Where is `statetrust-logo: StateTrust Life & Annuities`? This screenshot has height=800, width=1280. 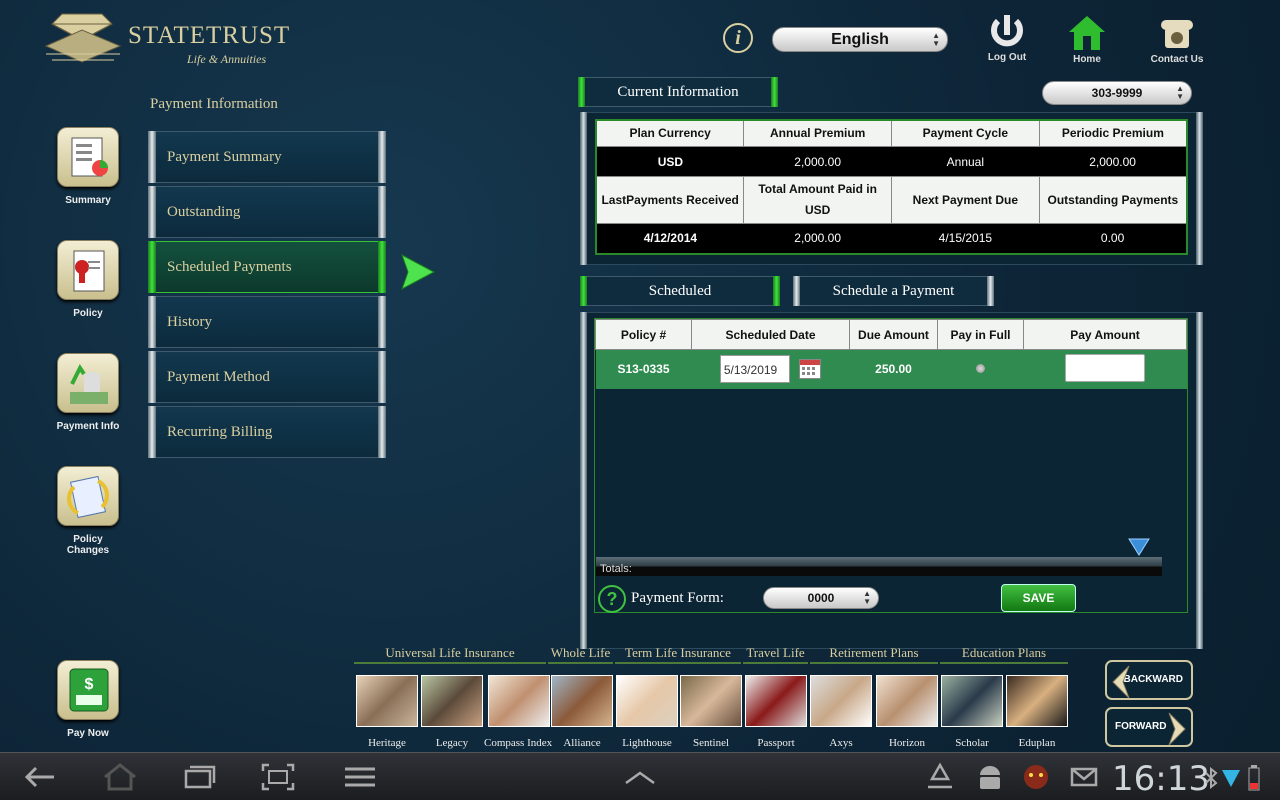 statetrust-logo: StateTrust Life & Annuities is located at coordinates (165, 38).